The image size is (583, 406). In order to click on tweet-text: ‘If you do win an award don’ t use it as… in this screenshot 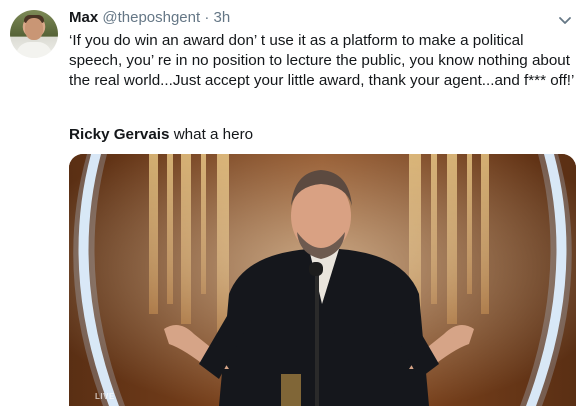, I will do `click(322, 60)`.